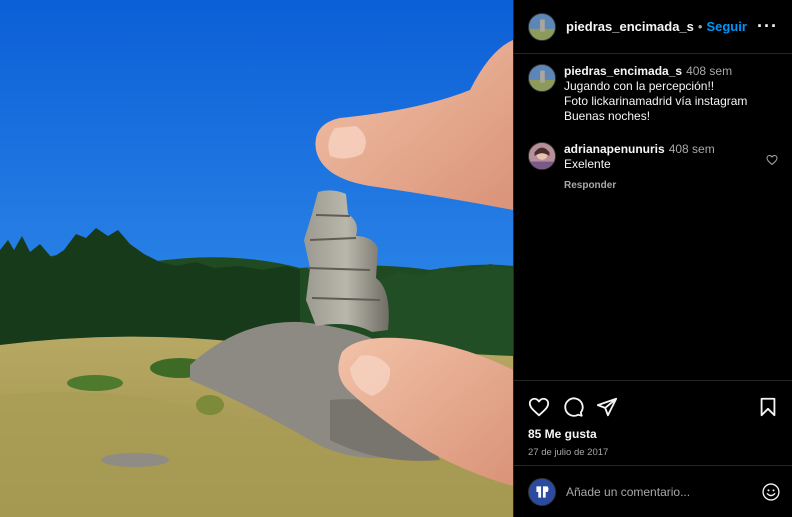  Describe the element at coordinates (542, 26) in the screenshot. I see `author-avatar` at that location.